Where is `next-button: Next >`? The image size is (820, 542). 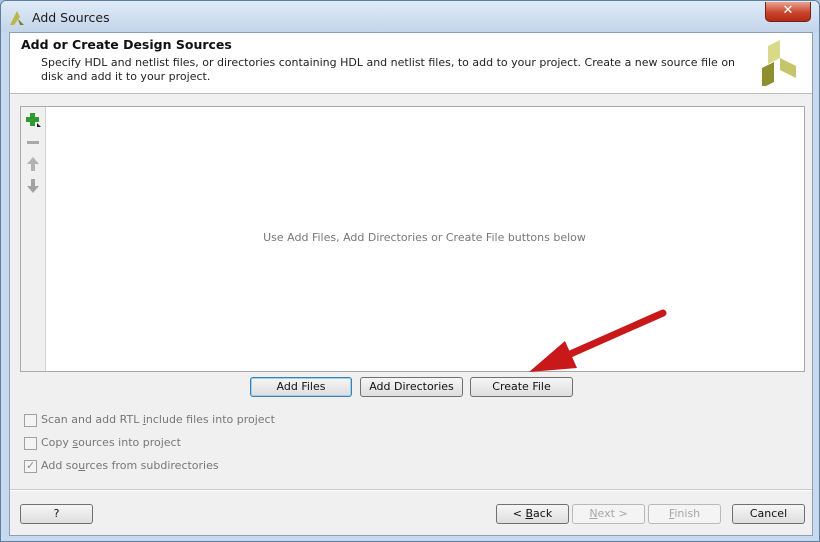 next-button: Next > is located at coordinates (608, 514).